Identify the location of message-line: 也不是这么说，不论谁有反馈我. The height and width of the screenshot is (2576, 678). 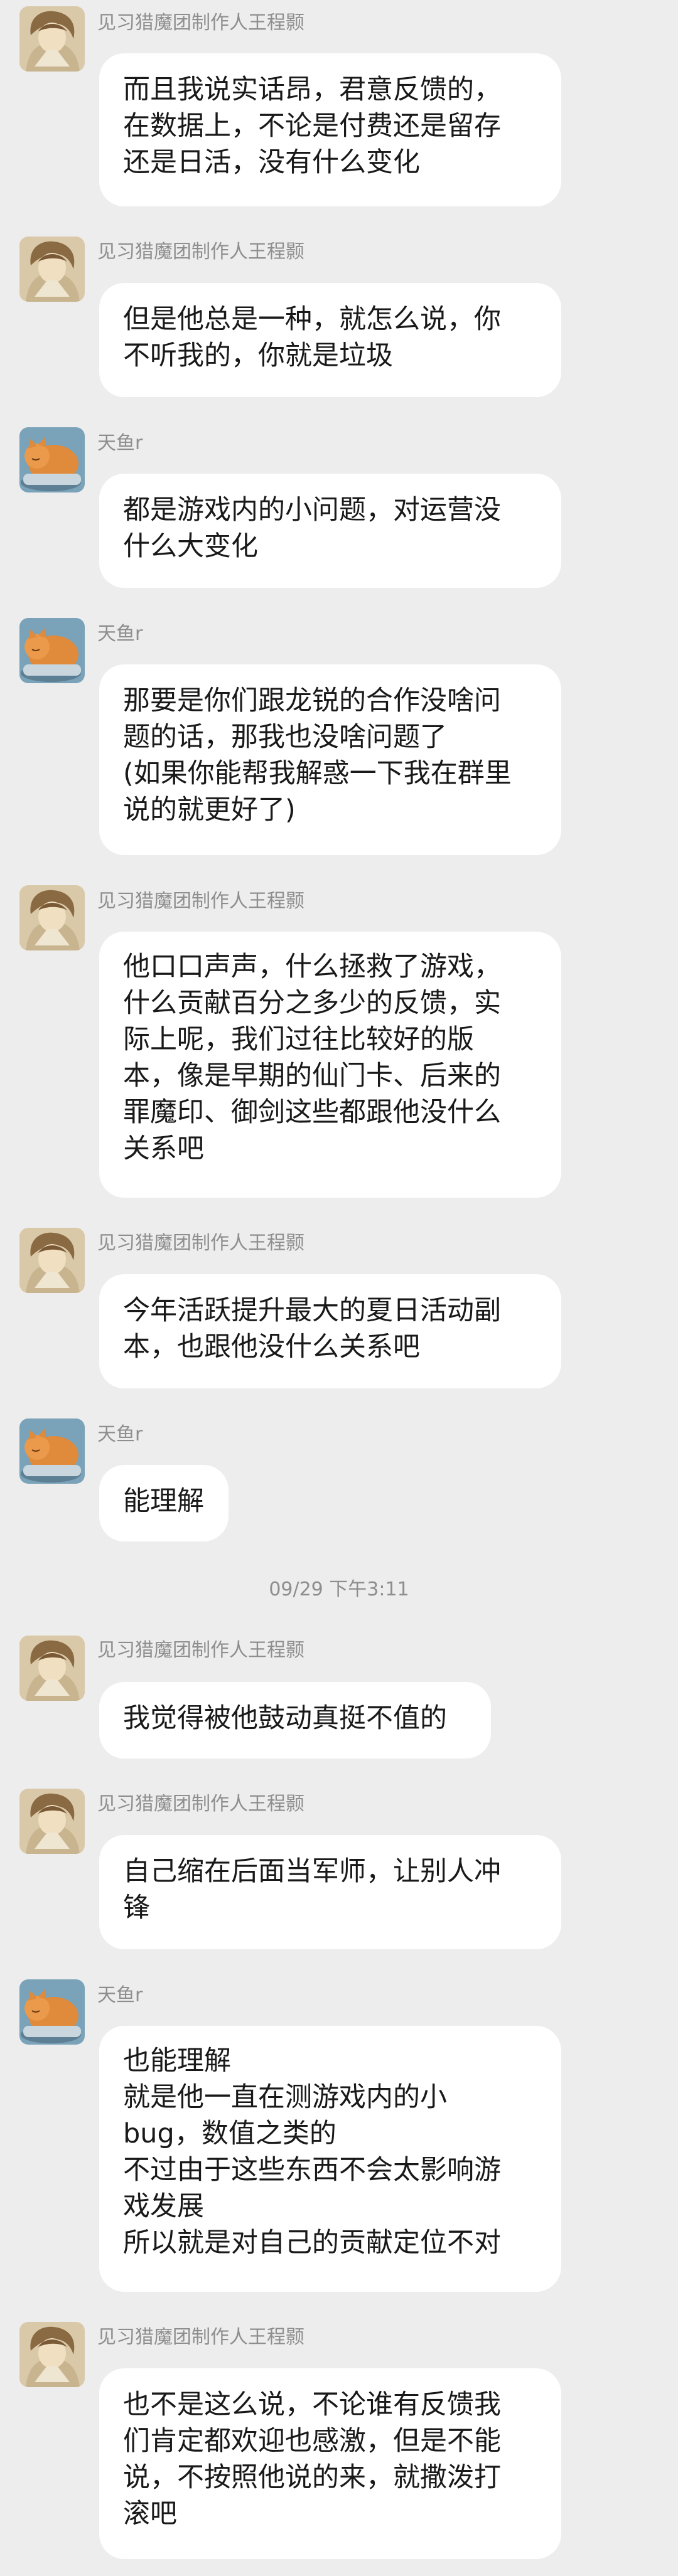
(312, 2404).